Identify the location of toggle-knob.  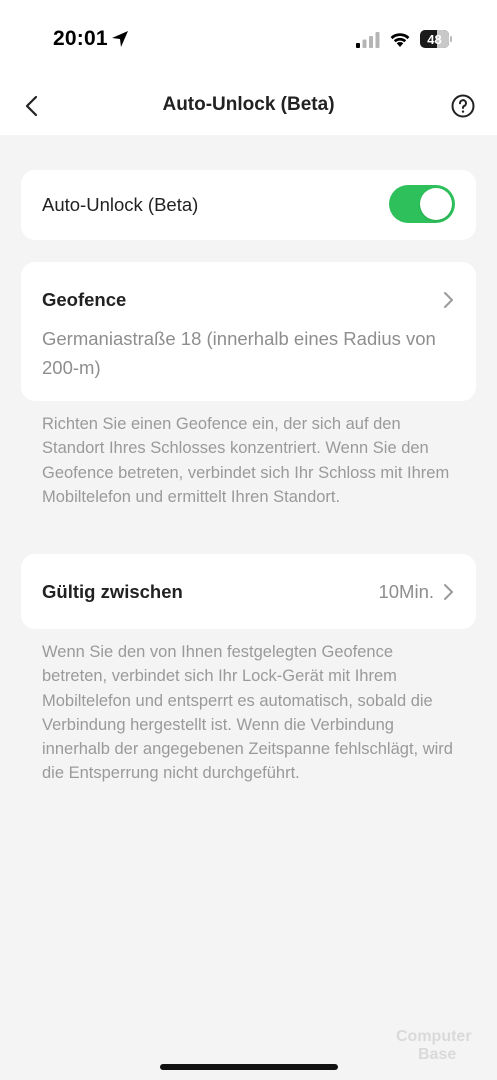
(436, 204).